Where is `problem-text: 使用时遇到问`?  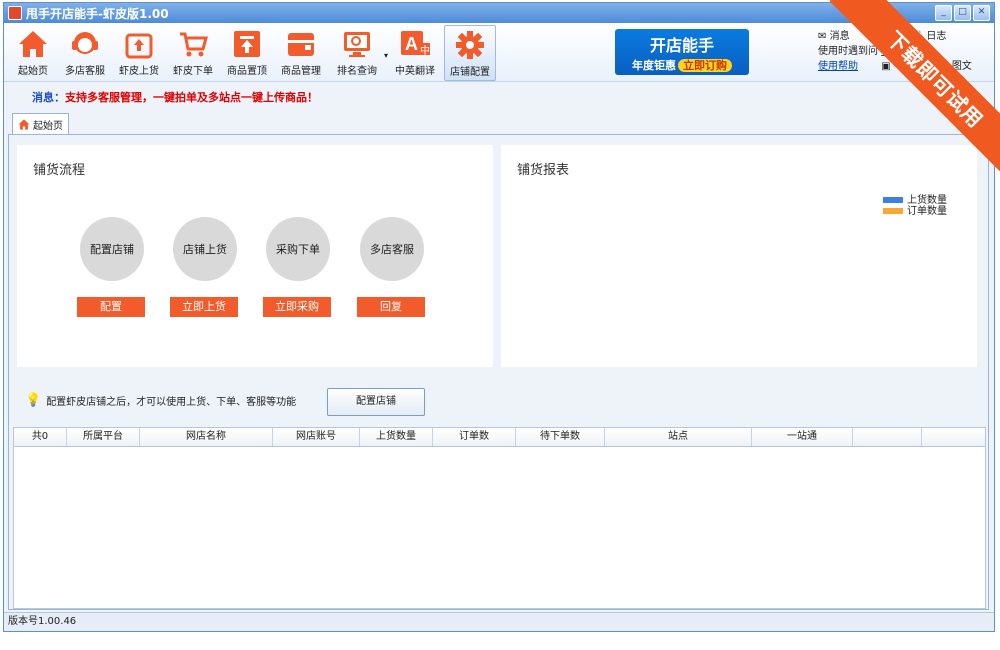 problem-text: 使用时遇到问 is located at coordinates (848, 51).